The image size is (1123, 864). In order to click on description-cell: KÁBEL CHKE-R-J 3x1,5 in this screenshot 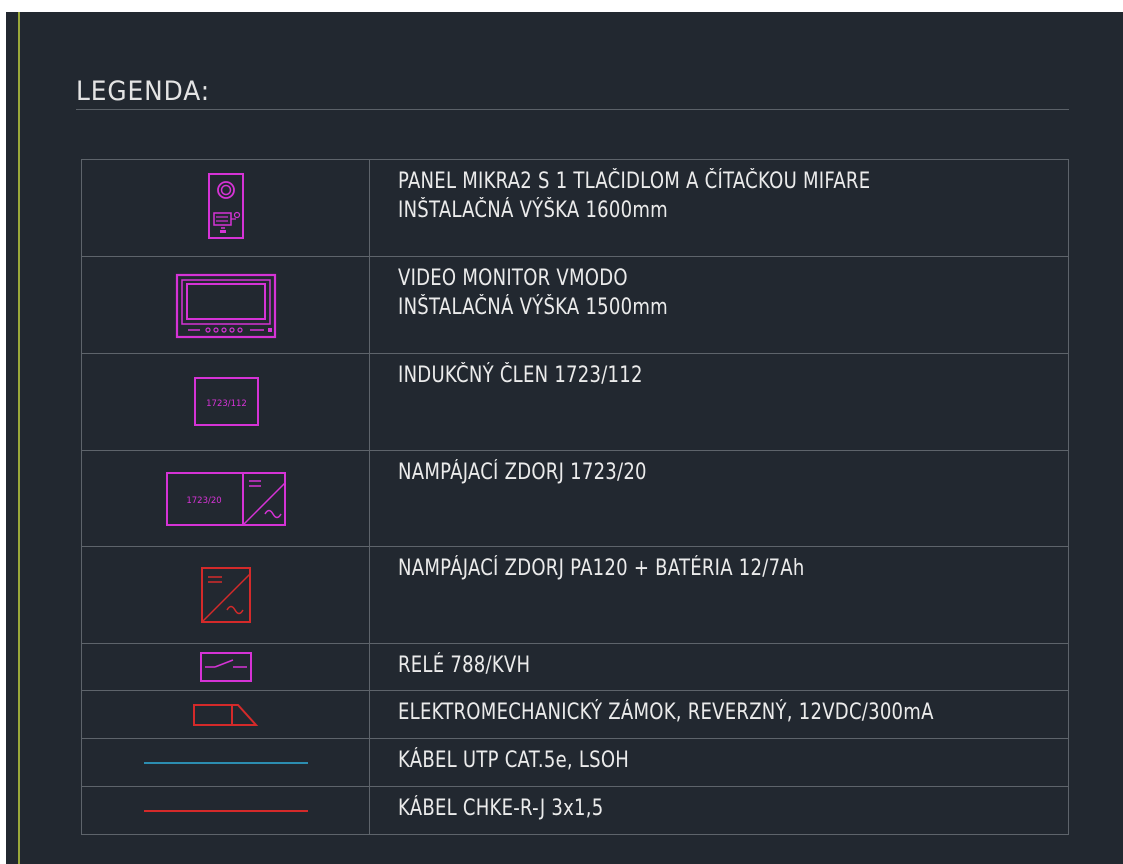, I will do `click(719, 810)`.